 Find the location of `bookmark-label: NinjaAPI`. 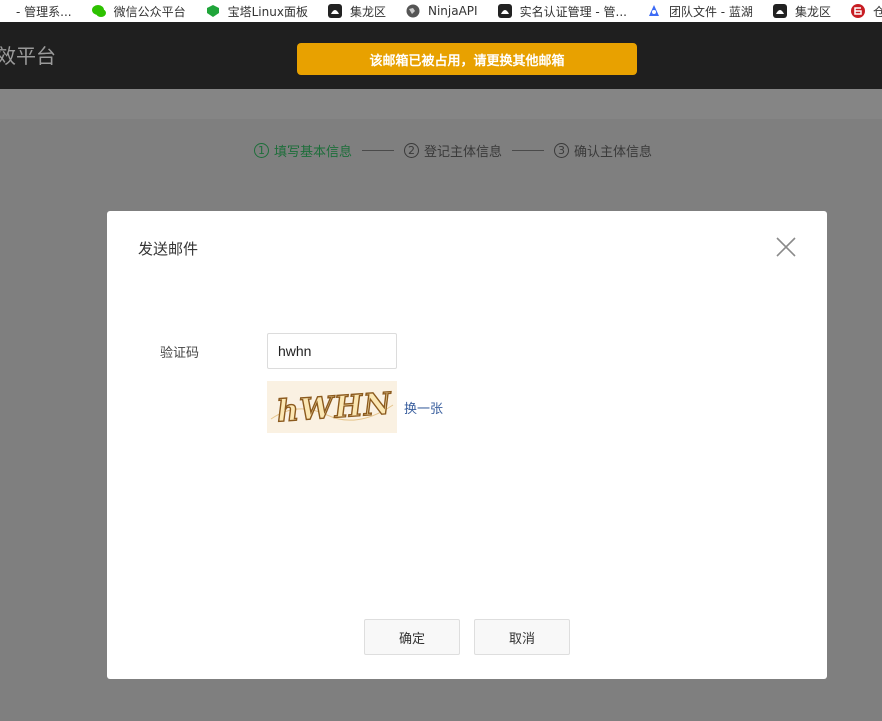

bookmark-label: NinjaAPI is located at coordinates (452, 11).